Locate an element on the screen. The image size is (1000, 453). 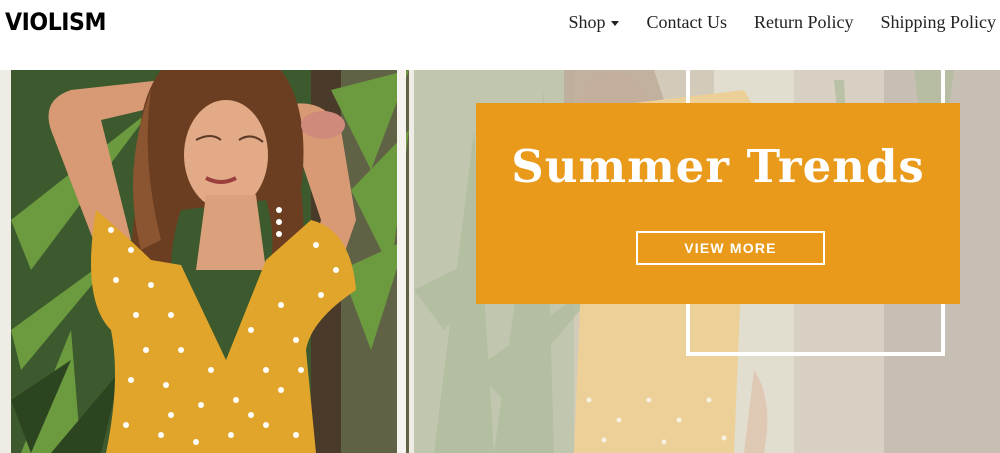
view-more-button: VIEW MORE is located at coordinates (730, 248).